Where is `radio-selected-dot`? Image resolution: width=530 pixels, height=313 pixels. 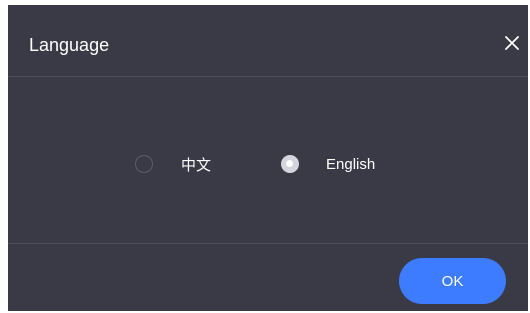
radio-selected-dot is located at coordinates (289, 163).